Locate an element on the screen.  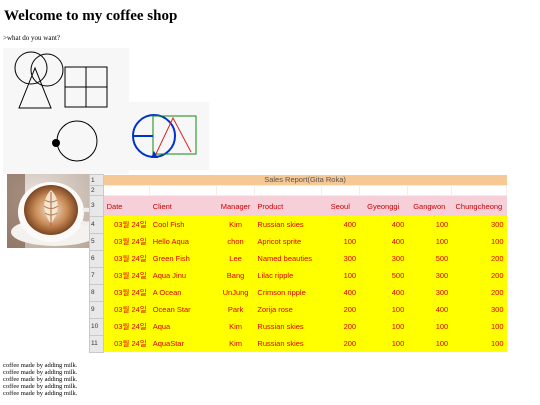
row-number: 2 is located at coordinates (96, 190).